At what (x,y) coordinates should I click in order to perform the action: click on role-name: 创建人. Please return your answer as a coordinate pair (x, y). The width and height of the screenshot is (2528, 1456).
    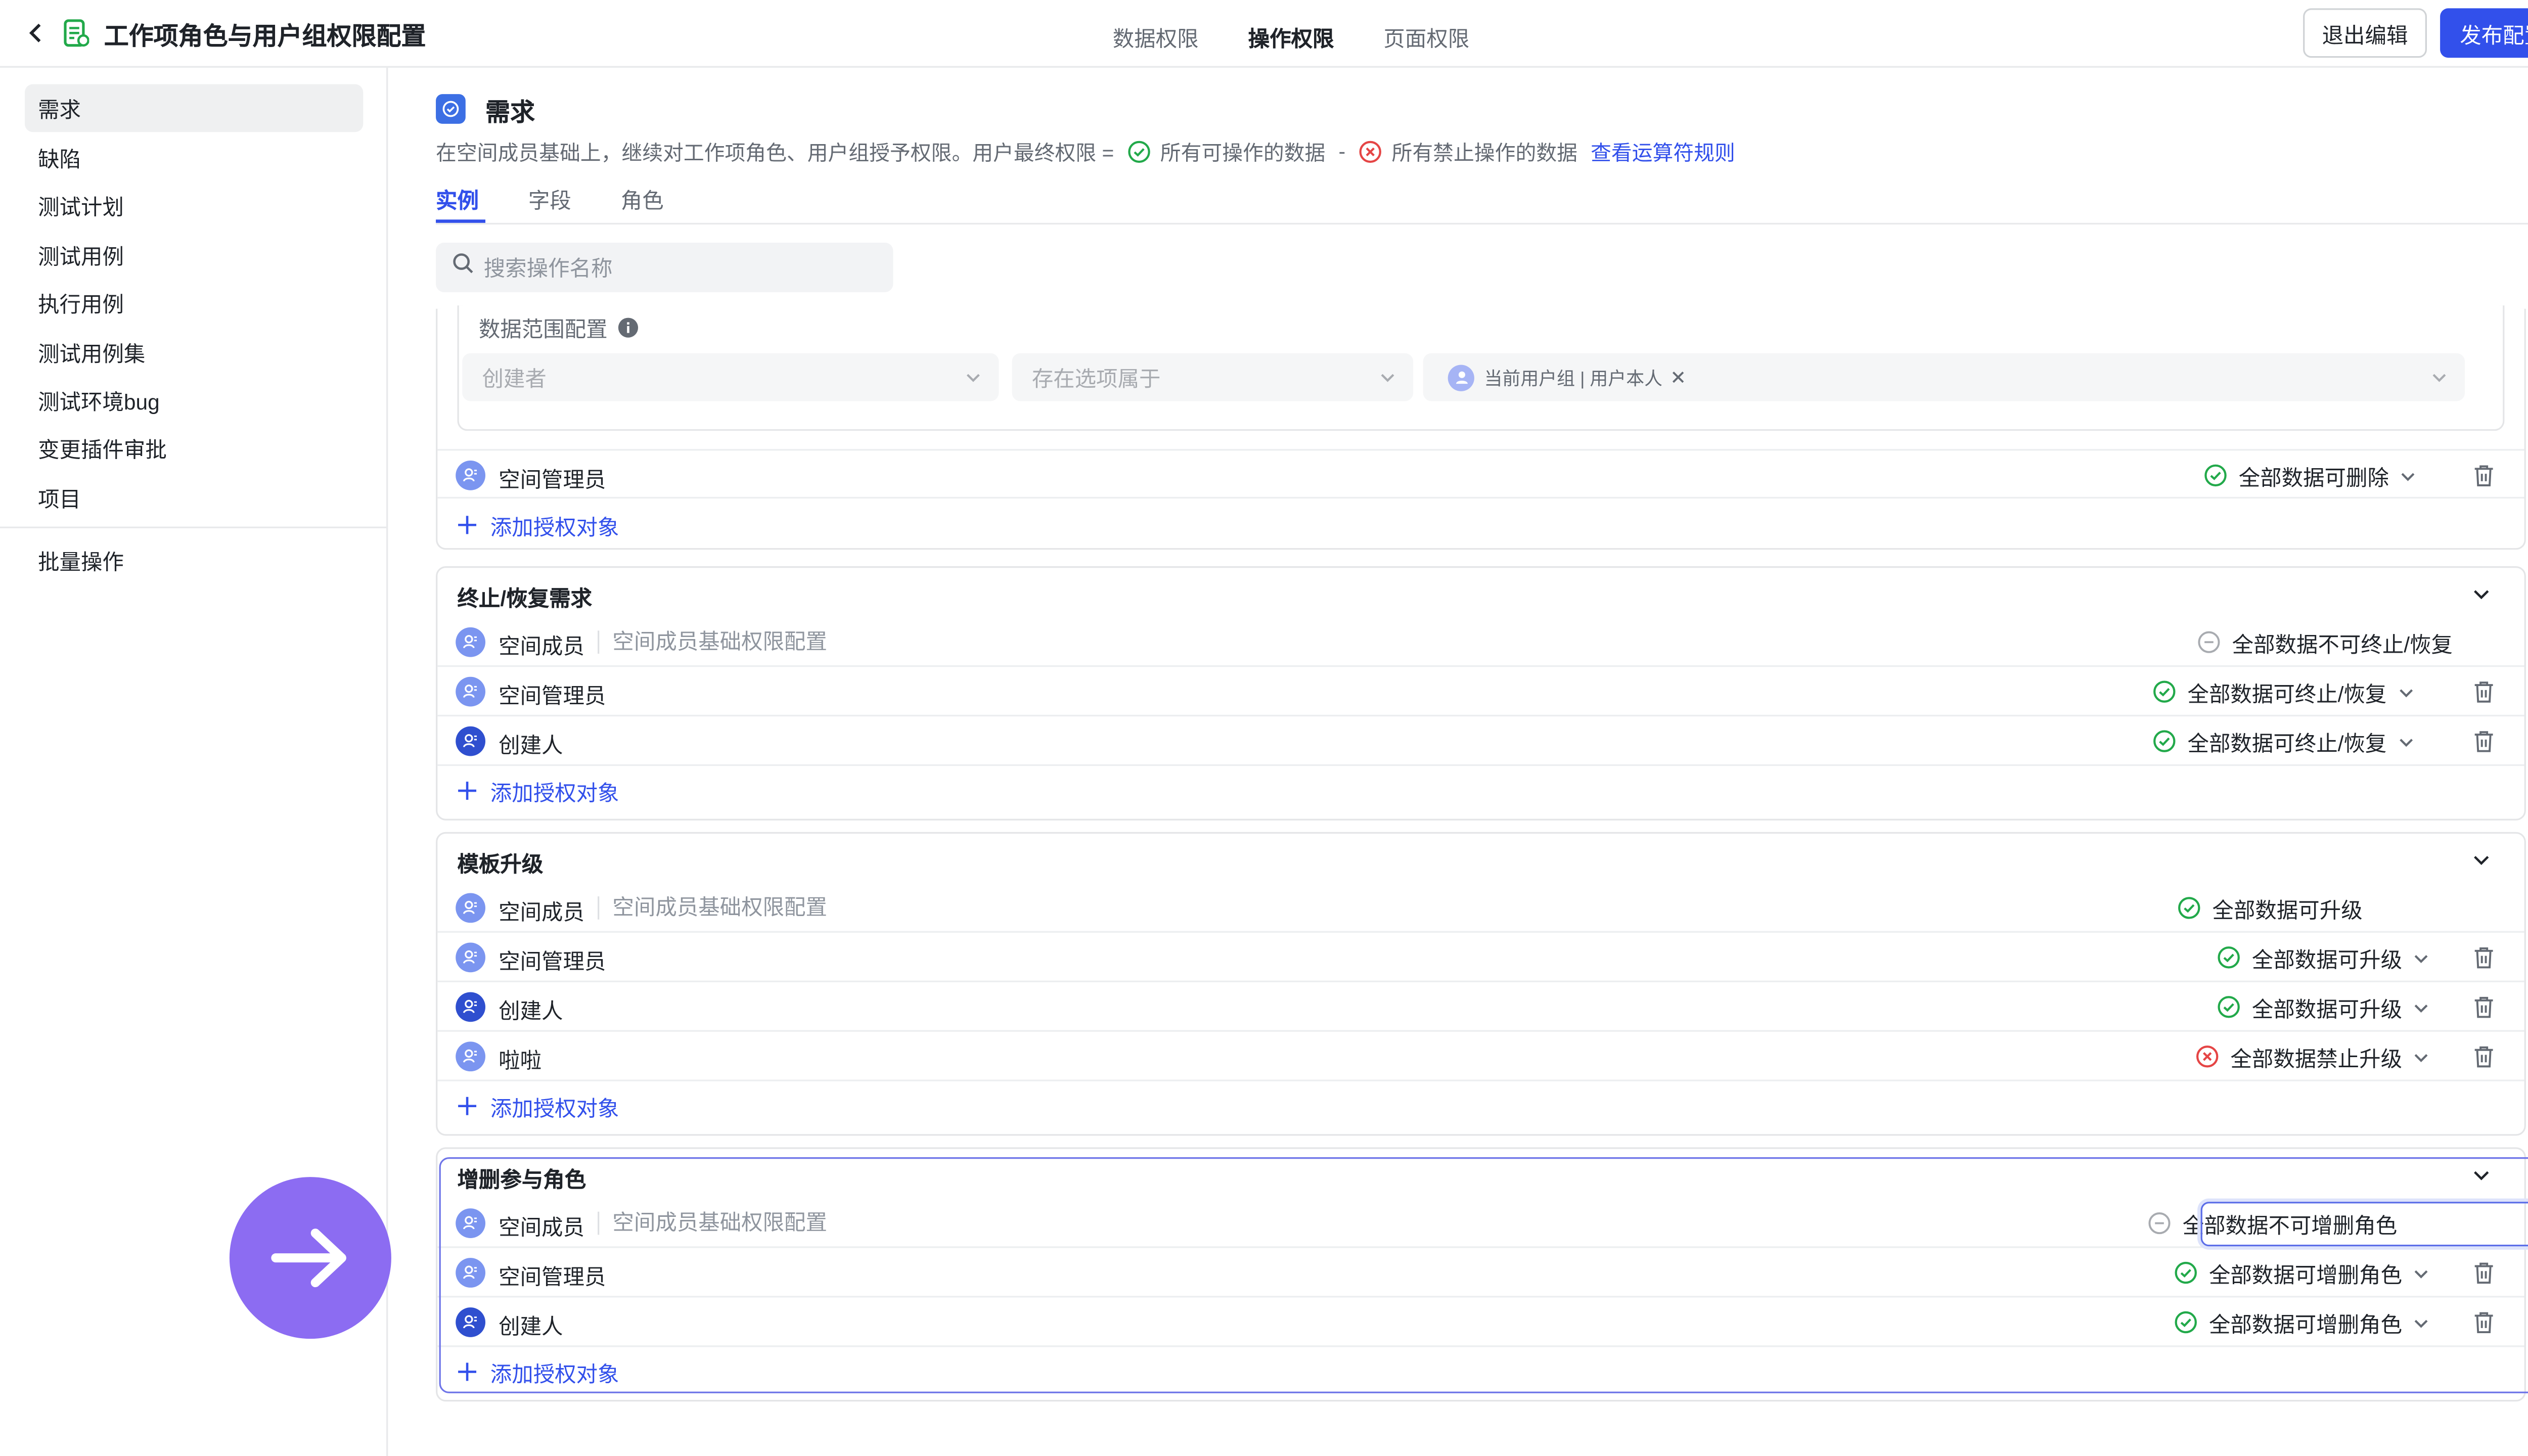
    Looking at the image, I should click on (531, 1011).